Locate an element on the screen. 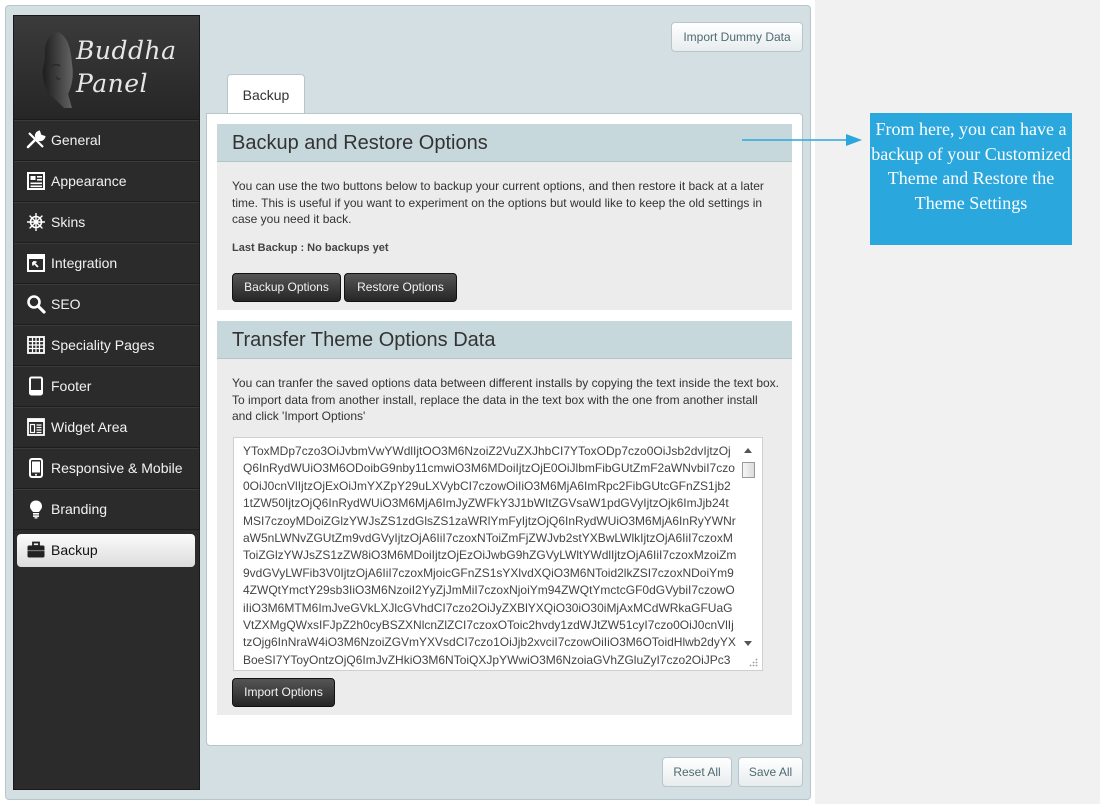  section-title: Transfer Theme Options Data is located at coordinates (504, 340).